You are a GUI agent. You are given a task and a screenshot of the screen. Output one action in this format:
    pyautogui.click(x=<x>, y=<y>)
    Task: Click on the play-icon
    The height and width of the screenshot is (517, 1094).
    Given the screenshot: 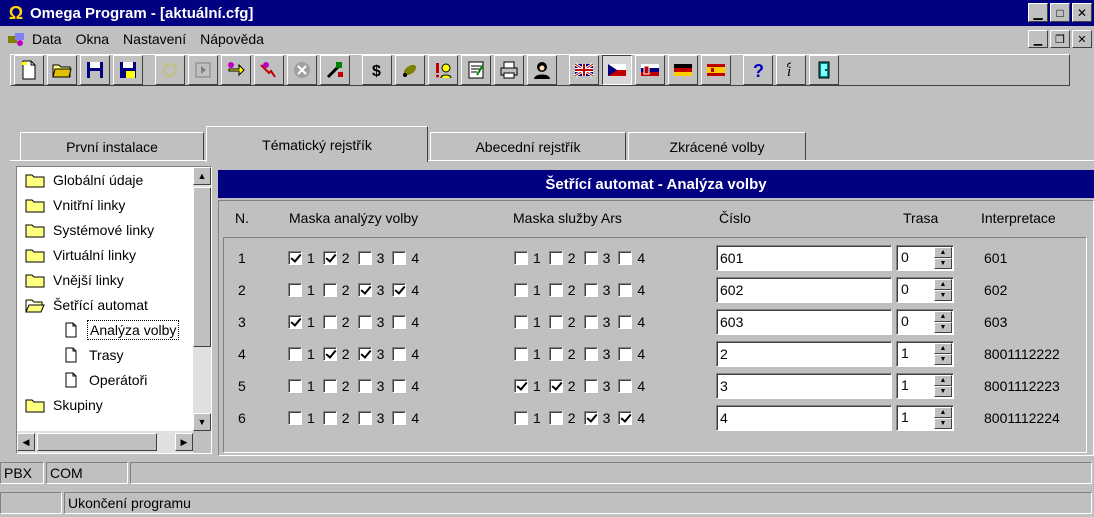 What is the action you would take?
    pyautogui.click(x=203, y=70)
    